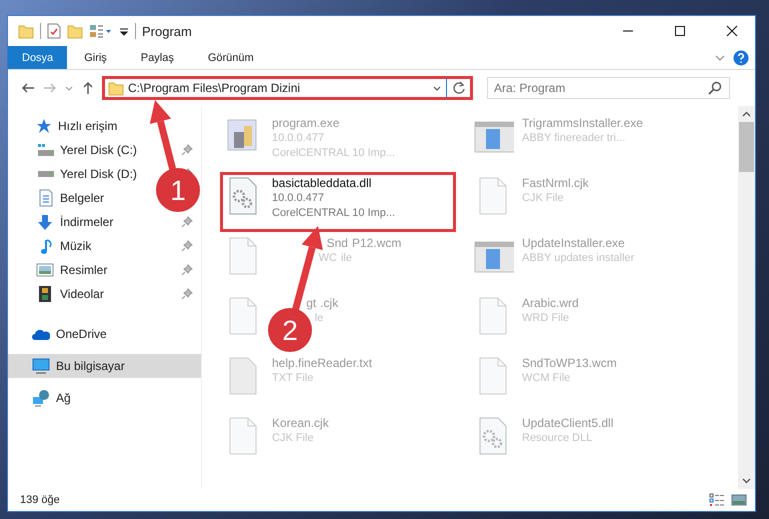 The width and height of the screenshot is (769, 519). I want to click on sidebar-item: Yerel Disk (C:), so click(104, 150).